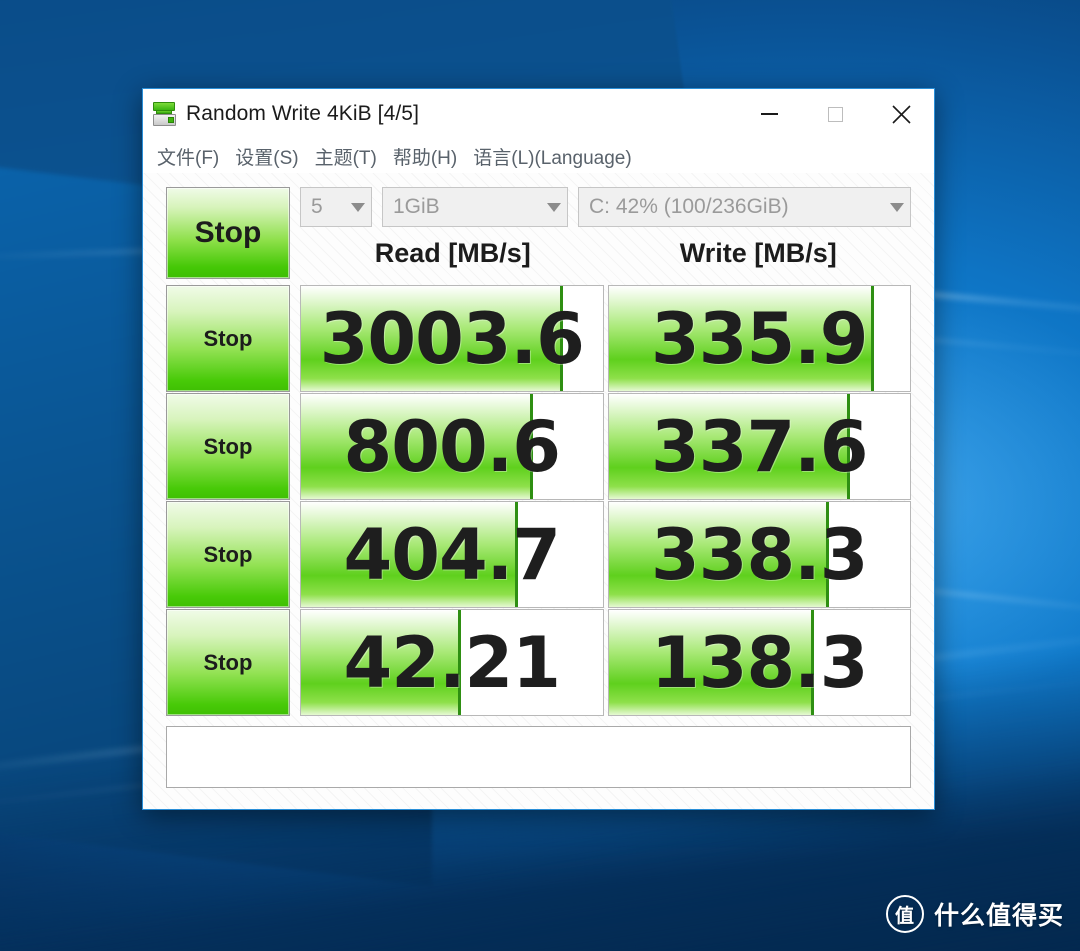 Image resolution: width=1080 pixels, height=951 pixels. What do you see at coordinates (416, 206) in the screenshot?
I see `test-size-value: 1GiB` at bounding box center [416, 206].